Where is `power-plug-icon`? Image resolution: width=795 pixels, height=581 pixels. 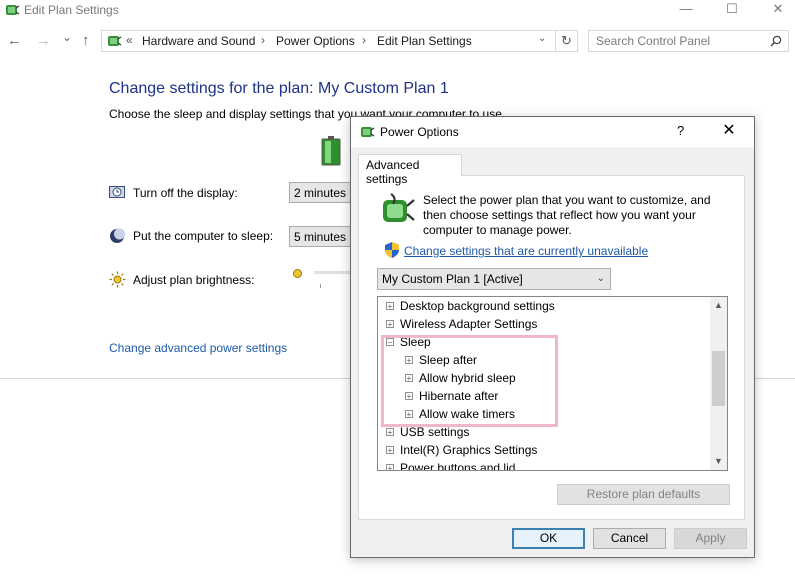 power-plug-icon is located at coordinates (398, 210).